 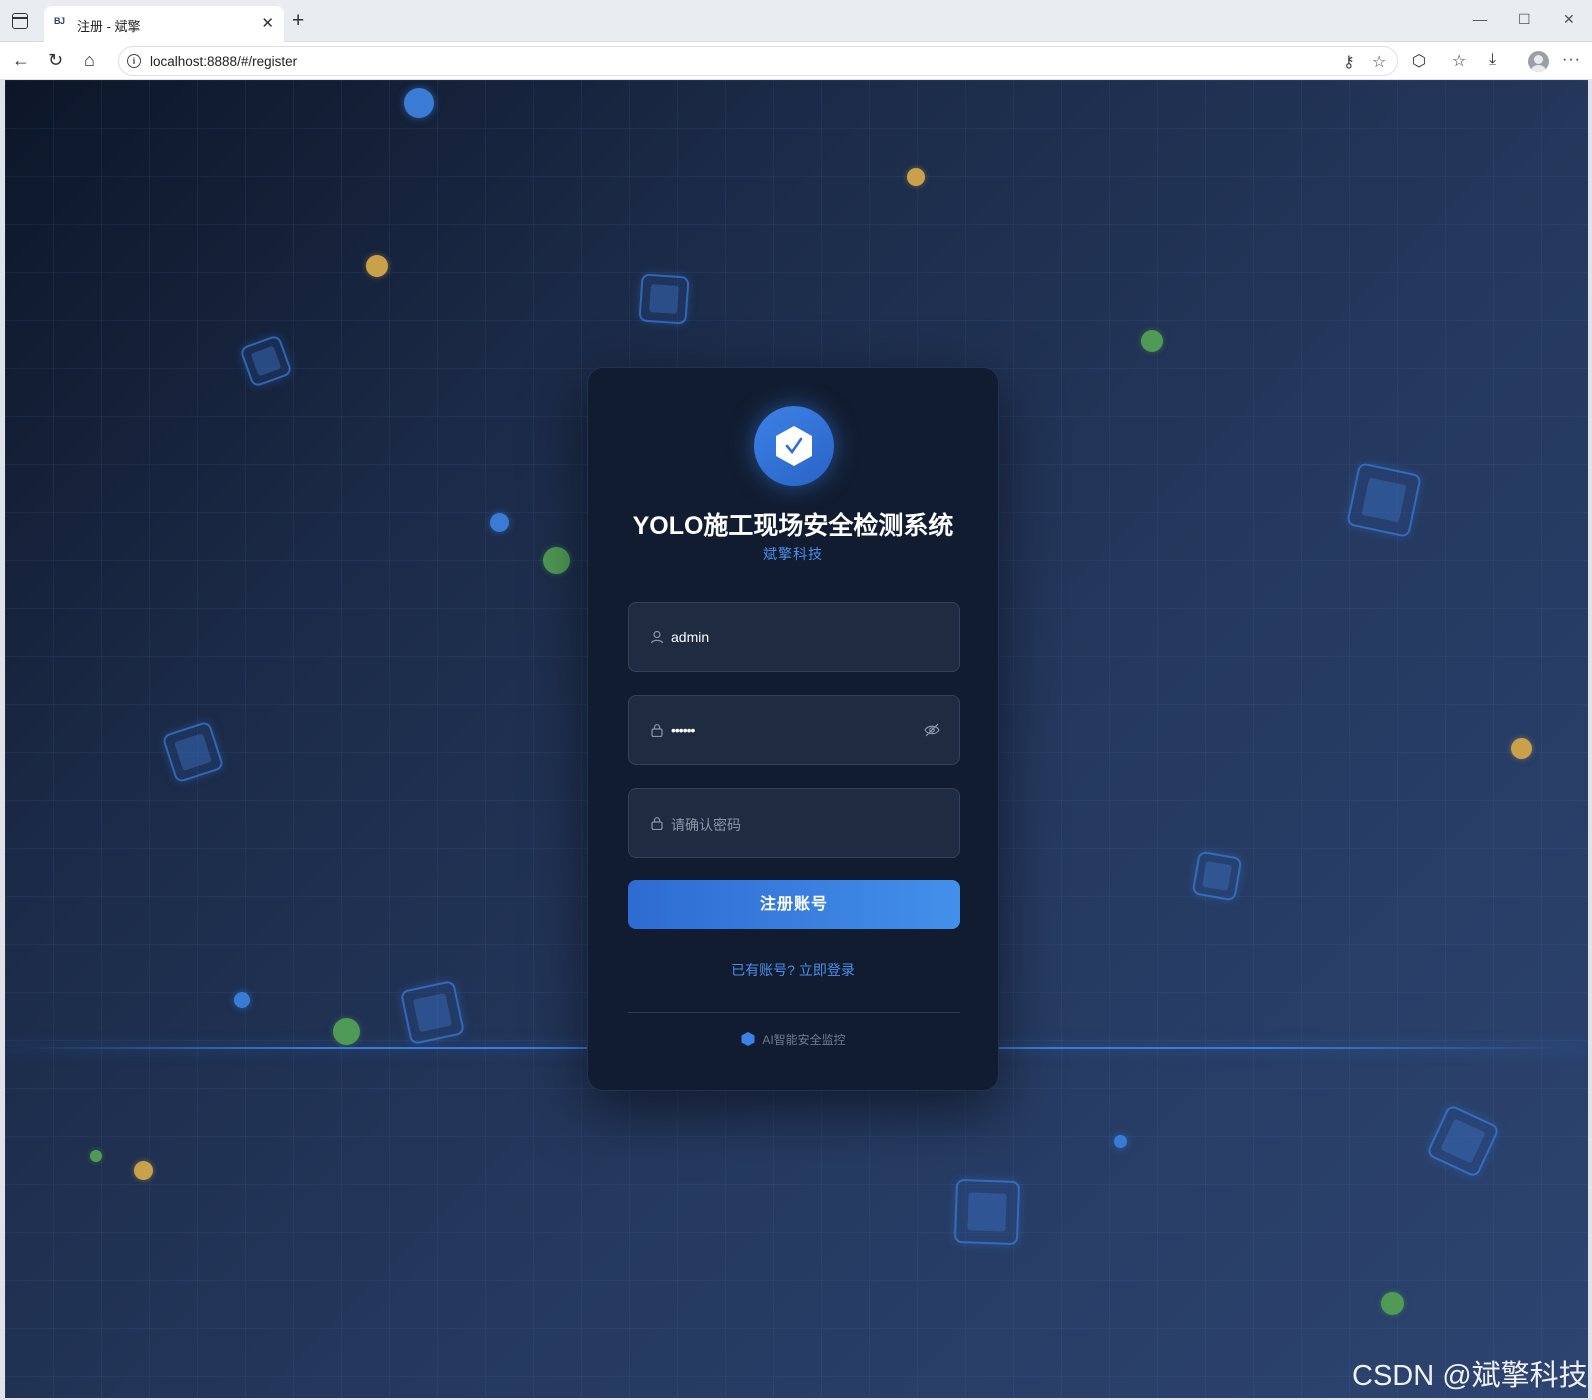 What do you see at coordinates (794, 446) in the screenshot?
I see `shield-check-logo-icon` at bounding box center [794, 446].